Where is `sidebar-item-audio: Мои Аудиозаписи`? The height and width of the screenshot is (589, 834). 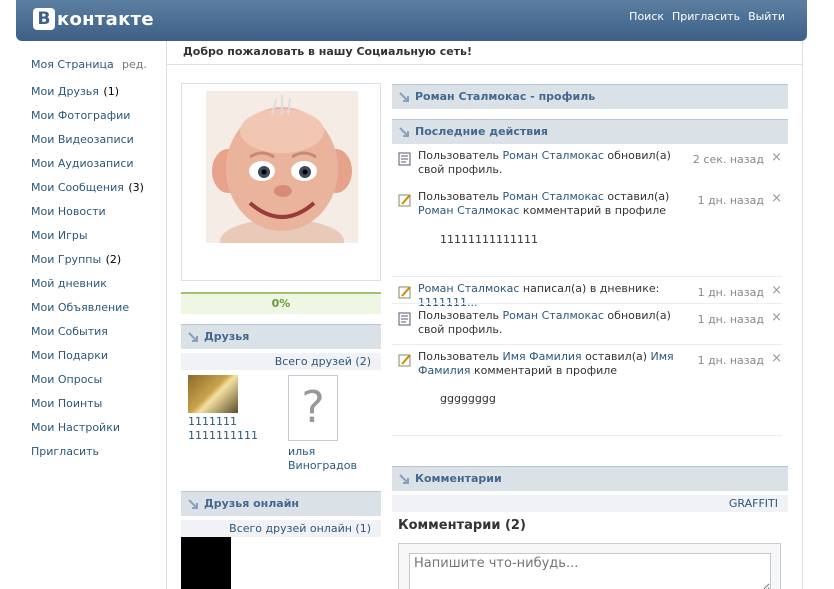 sidebar-item-audio: Мои Аудиозаписи is located at coordinates (96, 164).